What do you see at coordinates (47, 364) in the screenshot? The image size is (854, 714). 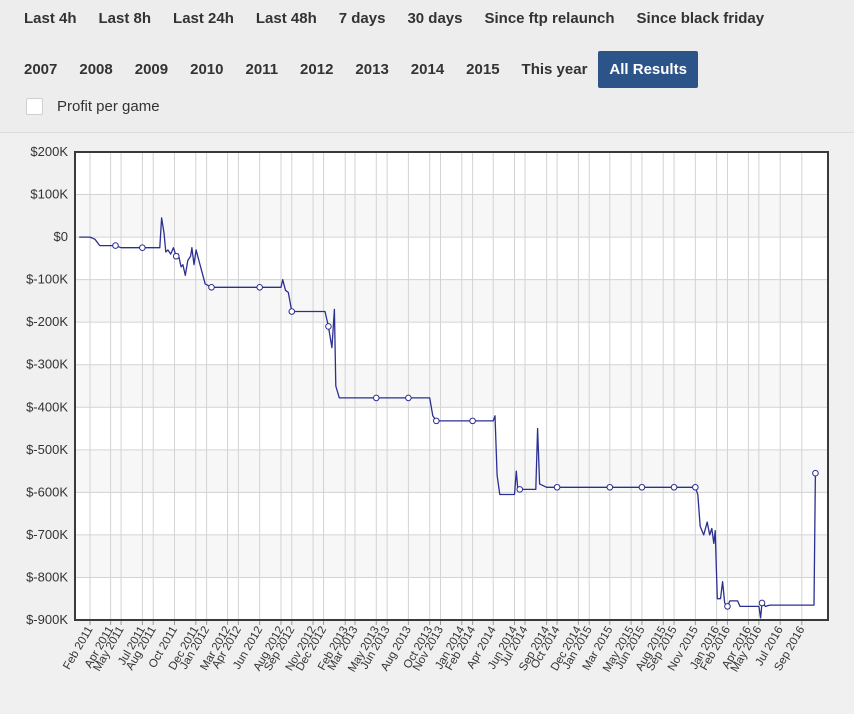 I see `y-tick-label: $-300K` at bounding box center [47, 364].